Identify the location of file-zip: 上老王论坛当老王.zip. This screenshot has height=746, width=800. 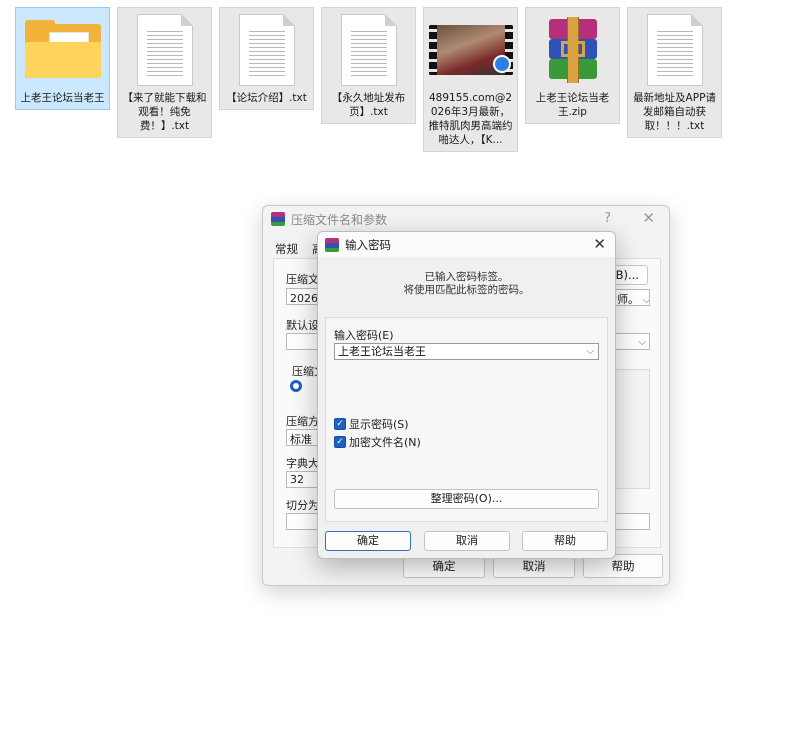
(572, 65).